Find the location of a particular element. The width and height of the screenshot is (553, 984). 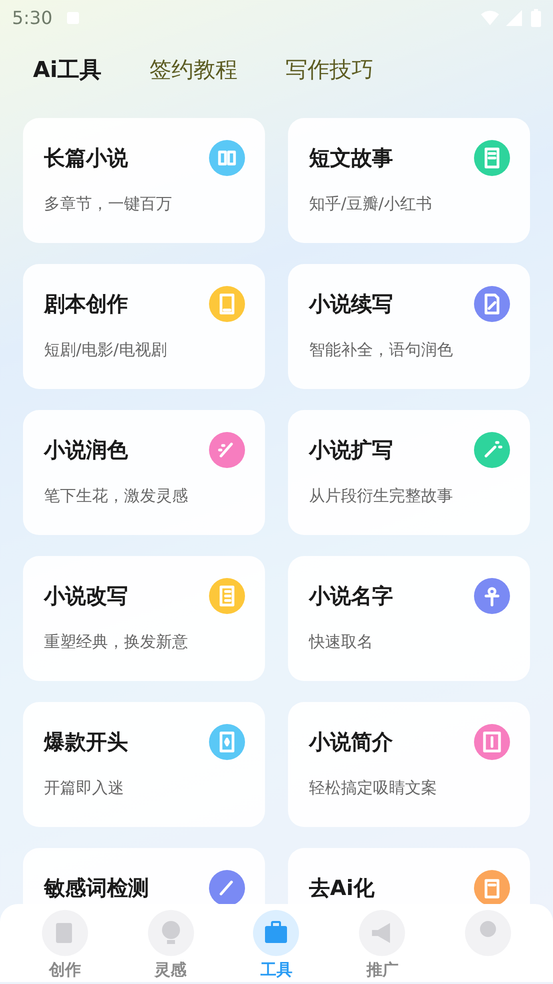

card-title: 爆款开头 is located at coordinates (86, 742).